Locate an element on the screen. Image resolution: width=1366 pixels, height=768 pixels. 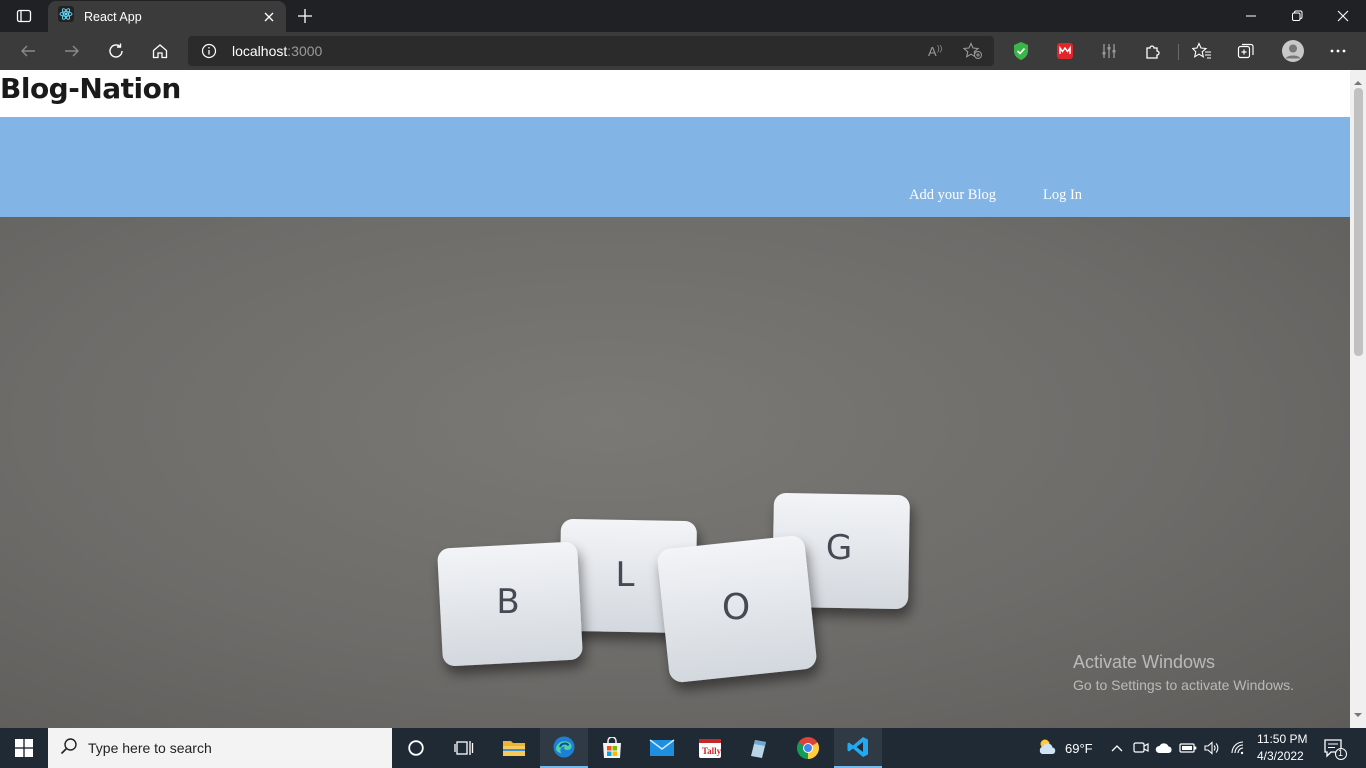
svg-text: O is located at coordinates (736, 607).